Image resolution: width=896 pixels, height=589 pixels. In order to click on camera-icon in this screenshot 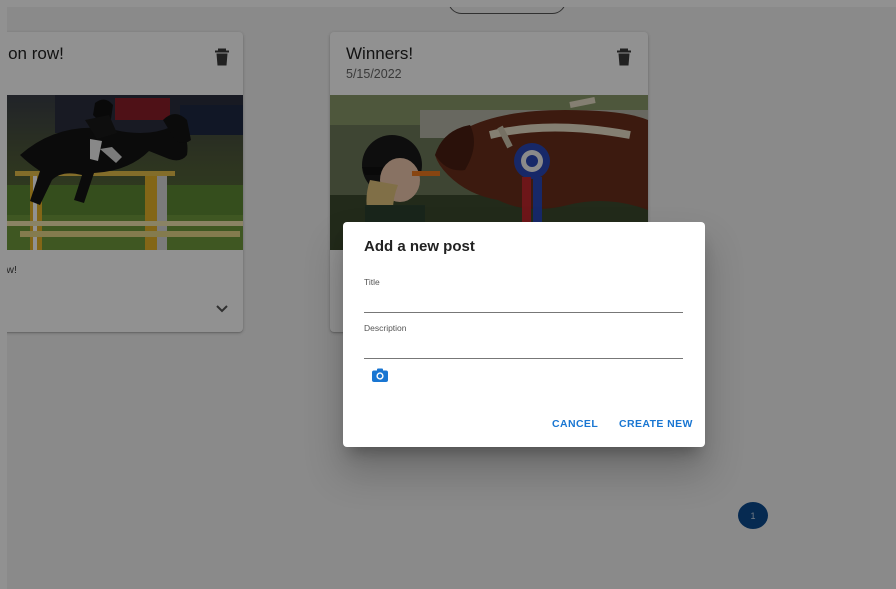, I will do `click(380, 375)`.